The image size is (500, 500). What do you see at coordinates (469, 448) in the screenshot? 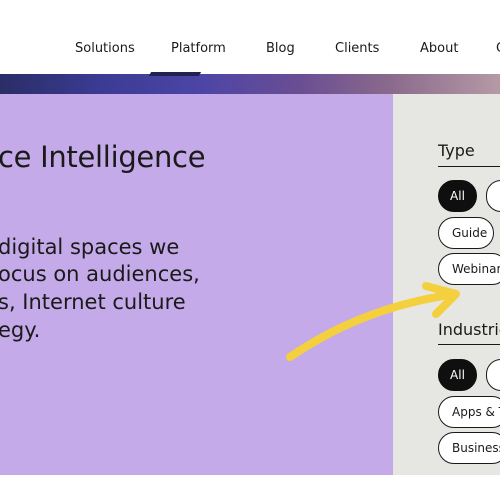
I see `filter-chip-industry-business: Business` at bounding box center [469, 448].